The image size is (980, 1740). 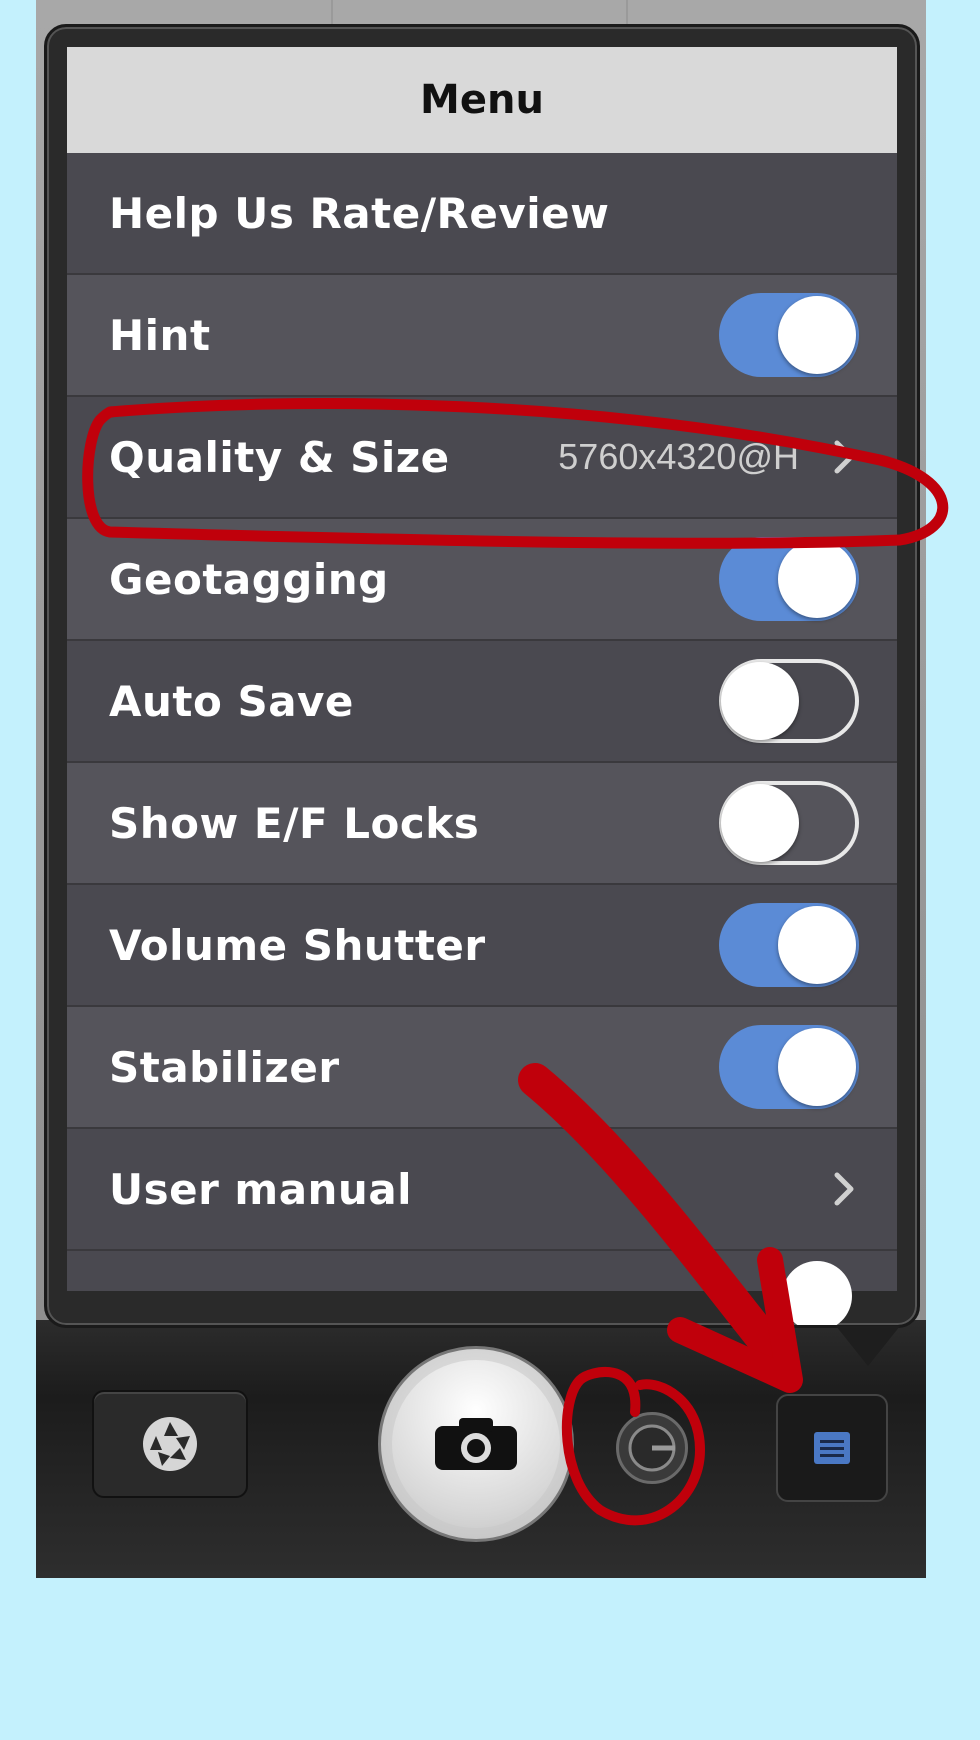 I want to click on geotagging-toggle, so click(x=789, y=579).